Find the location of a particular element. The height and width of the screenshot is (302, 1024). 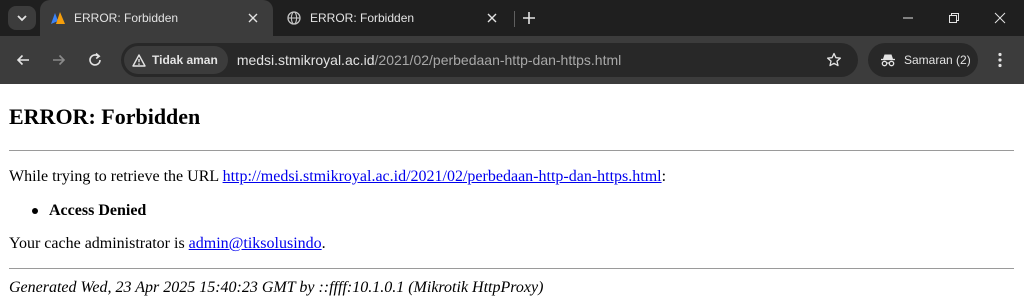

chevron-down-icon is located at coordinates (22, 18).